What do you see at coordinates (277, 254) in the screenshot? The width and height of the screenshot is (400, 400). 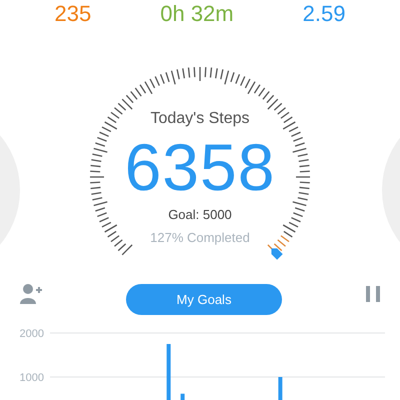 I see `progress-marker-icon` at bounding box center [277, 254].